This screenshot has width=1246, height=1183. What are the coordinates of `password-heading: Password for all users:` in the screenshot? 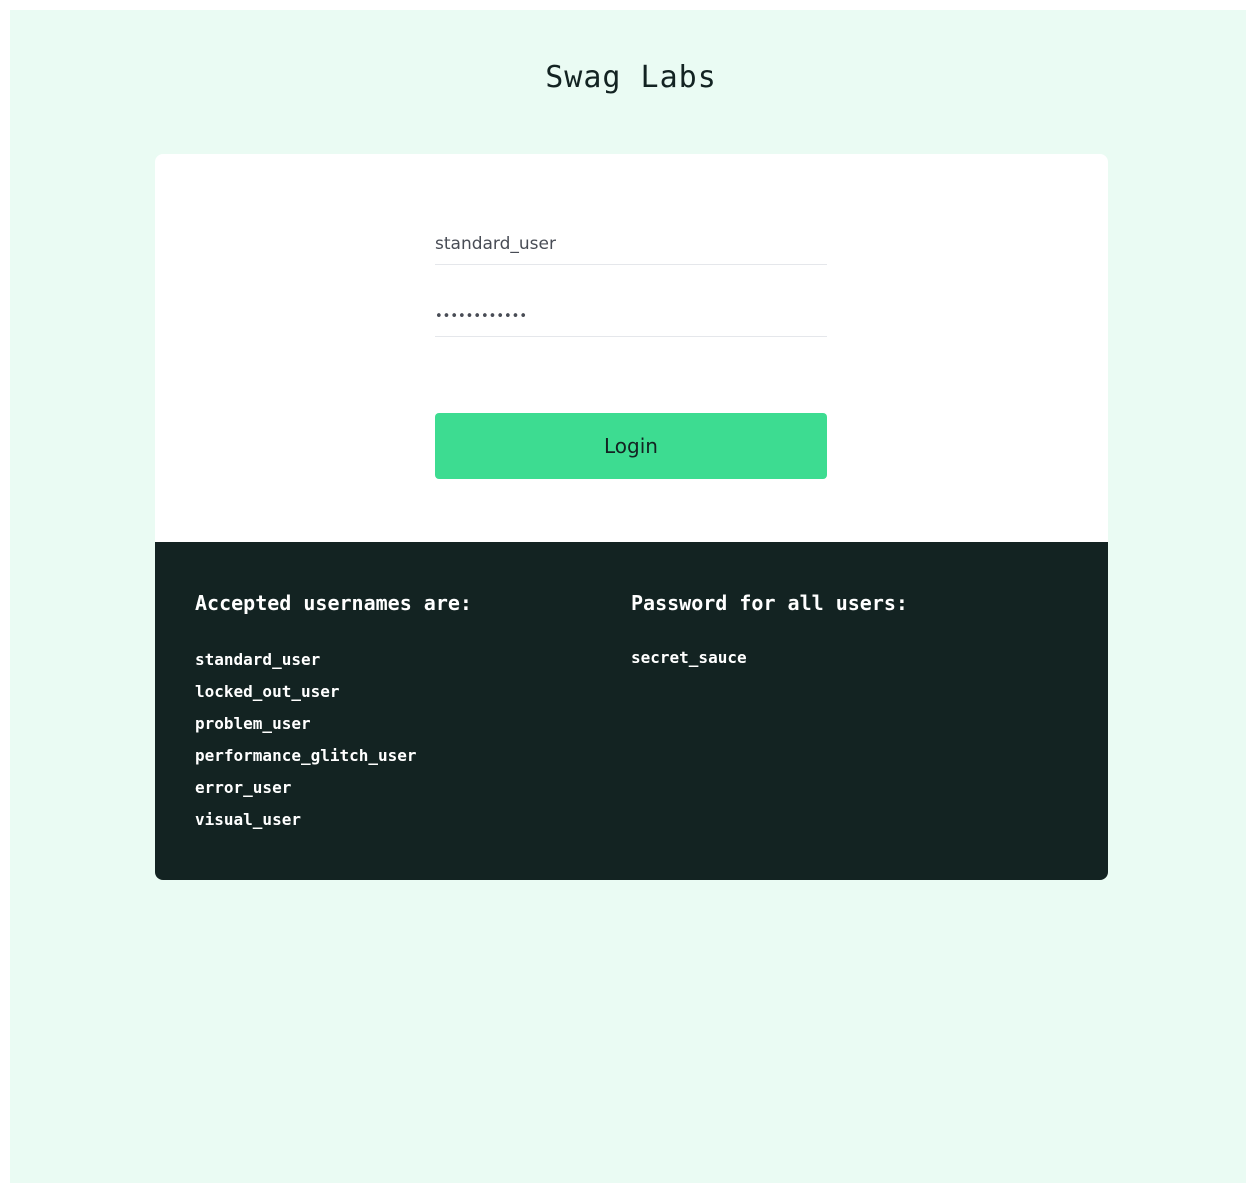 It's located at (769, 603).